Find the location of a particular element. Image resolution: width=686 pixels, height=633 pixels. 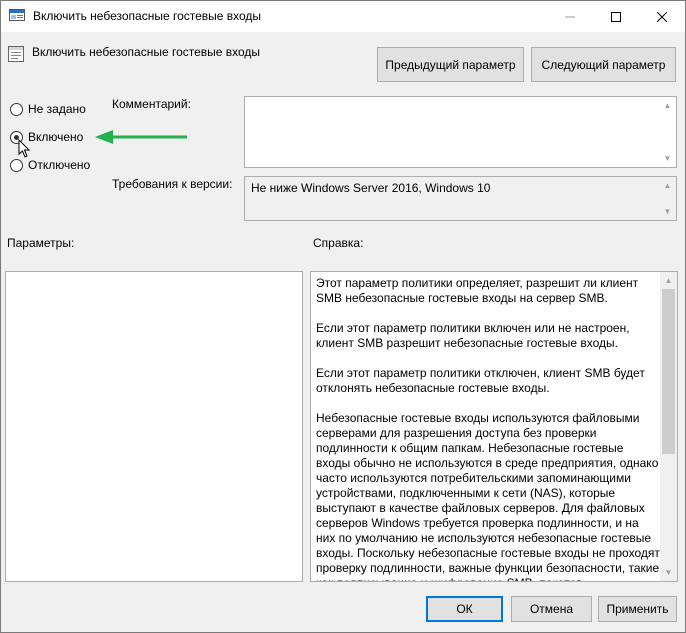

close-button is located at coordinates (662, 16).